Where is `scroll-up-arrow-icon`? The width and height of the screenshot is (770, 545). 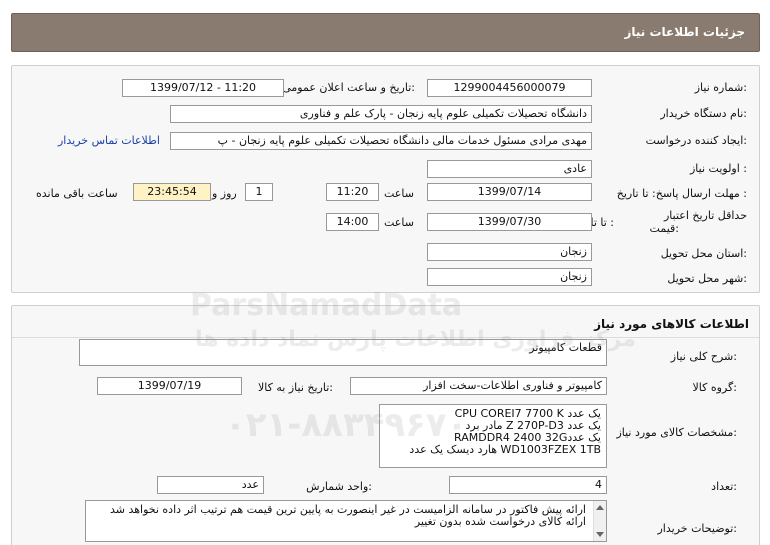
scroll-up-arrow-icon is located at coordinates (600, 507).